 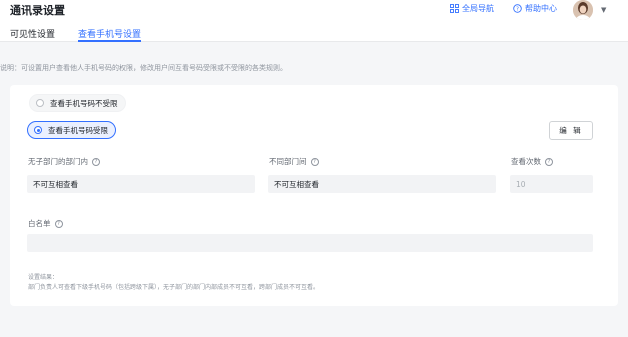 I want to click on global-nav-link: 全局导航, so click(x=472, y=8).